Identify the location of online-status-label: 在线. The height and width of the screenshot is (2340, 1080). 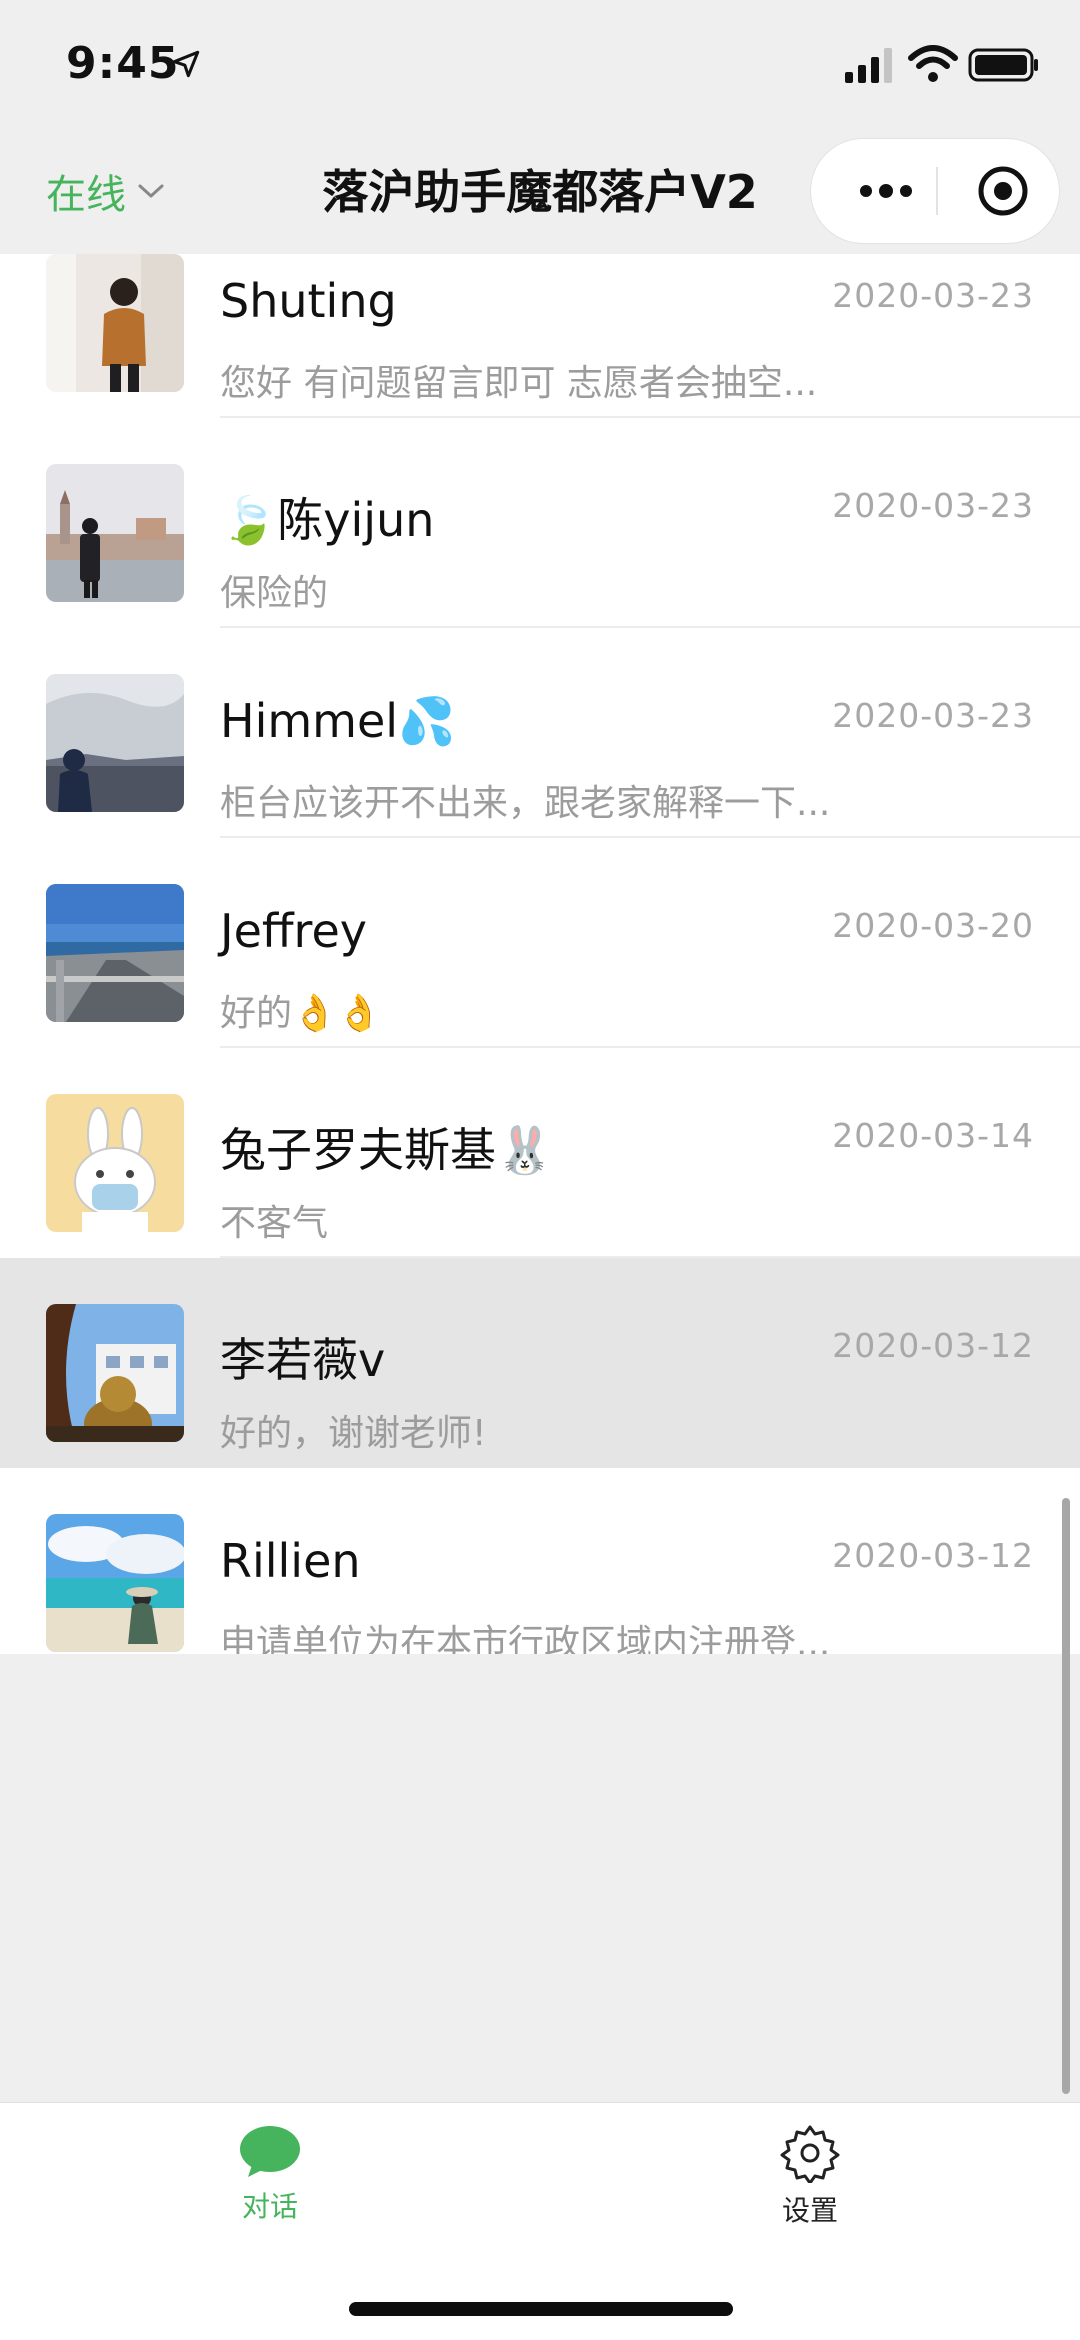
(86, 195).